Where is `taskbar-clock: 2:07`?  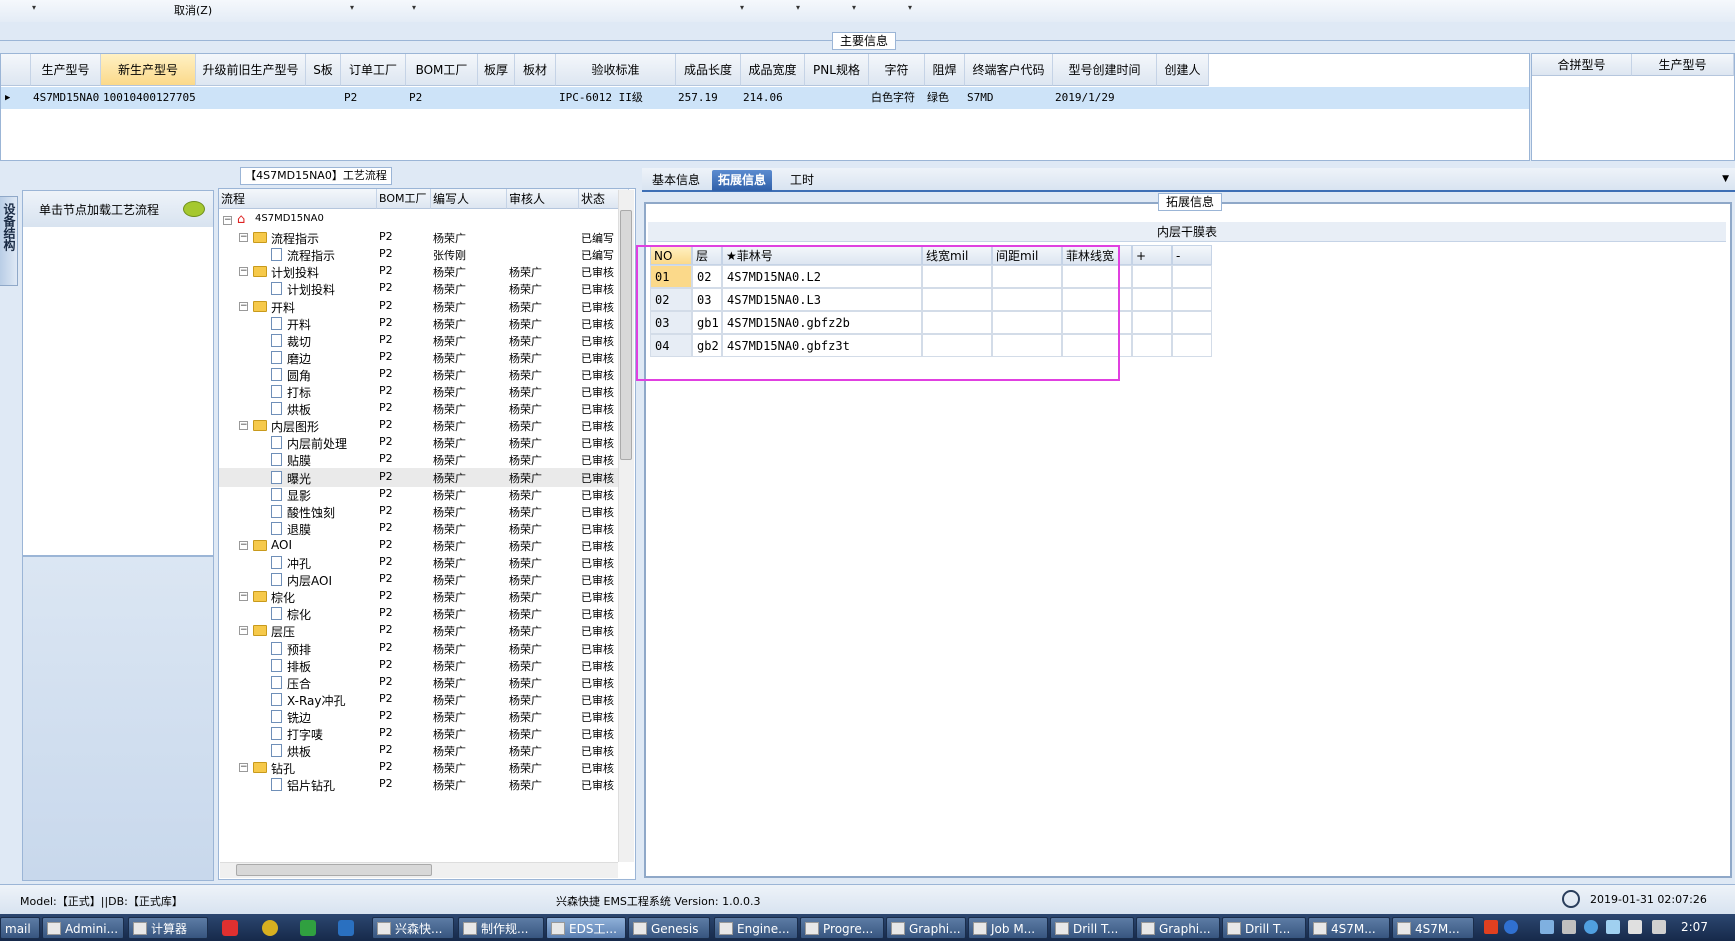 taskbar-clock: 2:07 is located at coordinates (1694, 927).